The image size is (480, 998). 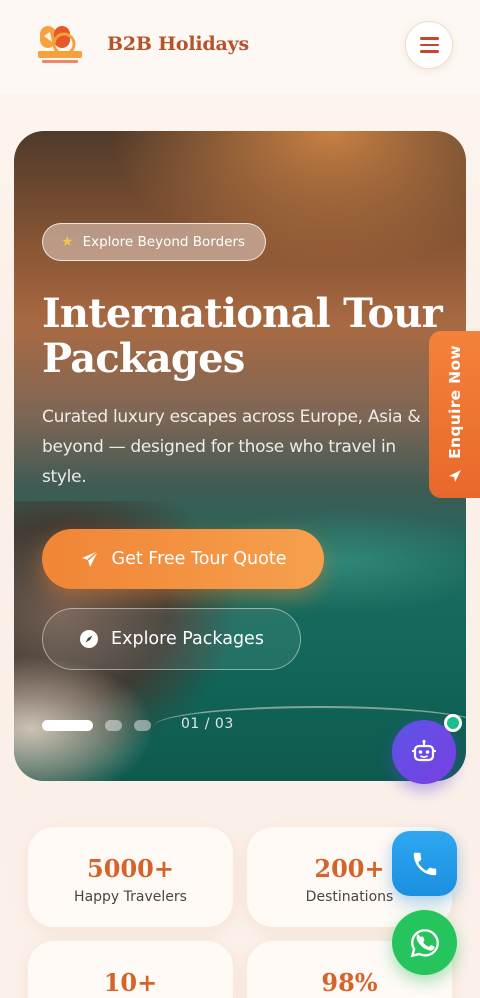 I want to click on get-quote-label: Get Free Tour Quote, so click(x=199, y=559).